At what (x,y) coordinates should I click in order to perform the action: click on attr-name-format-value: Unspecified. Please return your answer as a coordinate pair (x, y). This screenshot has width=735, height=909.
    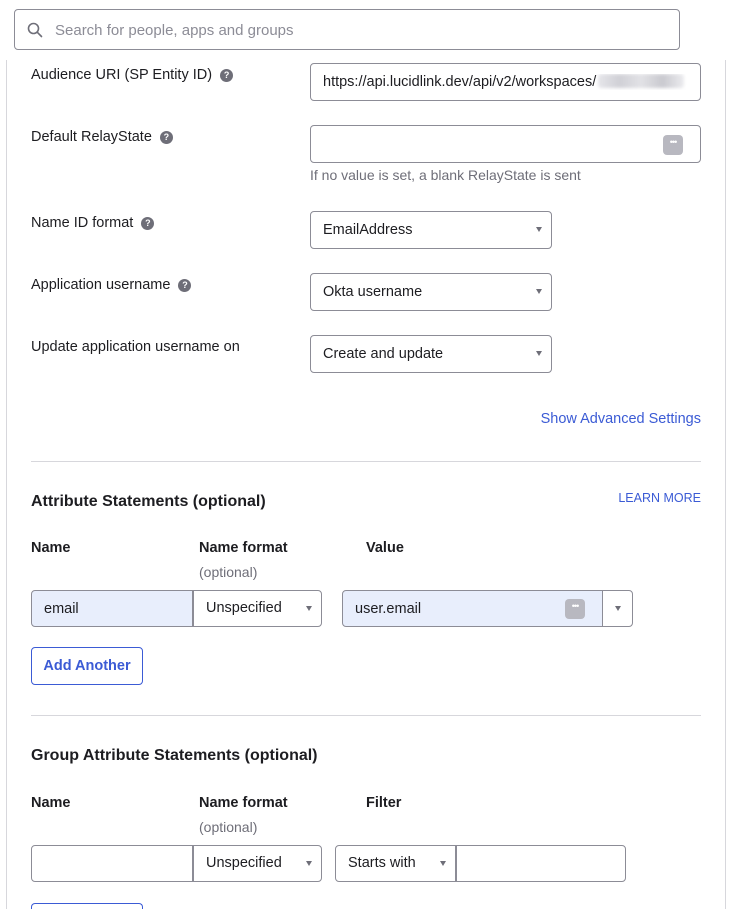
    Looking at the image, I should click on (244, 608).